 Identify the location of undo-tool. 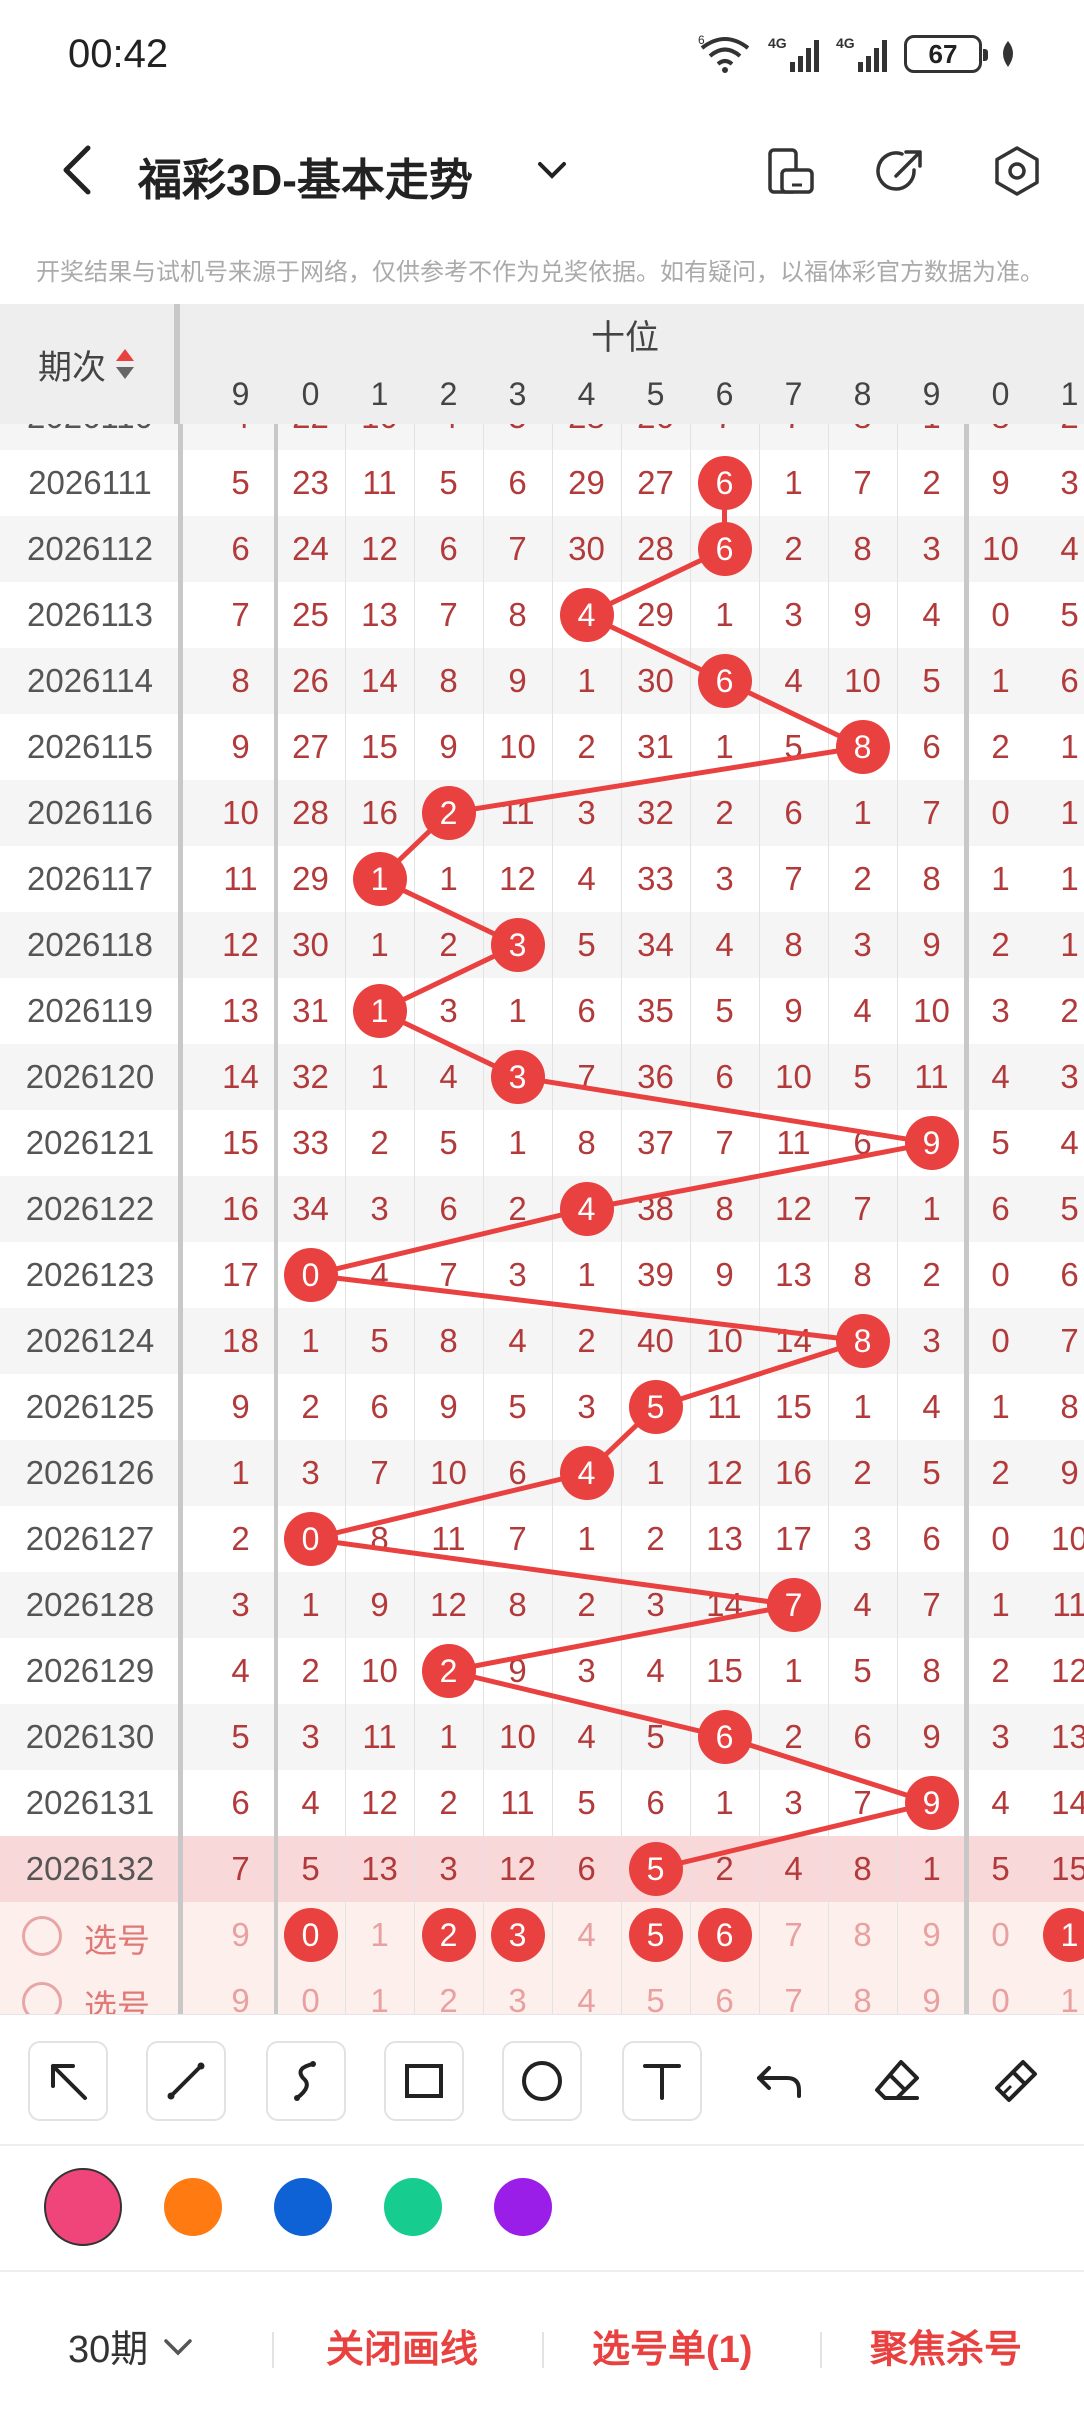
(780, 2081).